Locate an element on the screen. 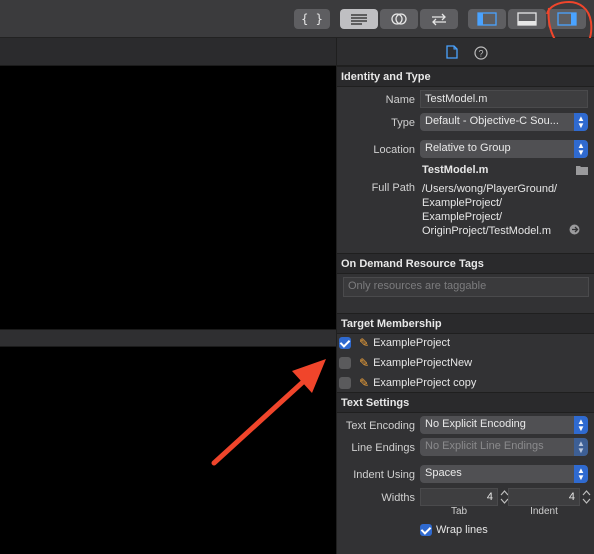 This screenshot has height=554, width=594. tab-width-field: 4 is located at coordinates (459, 497).